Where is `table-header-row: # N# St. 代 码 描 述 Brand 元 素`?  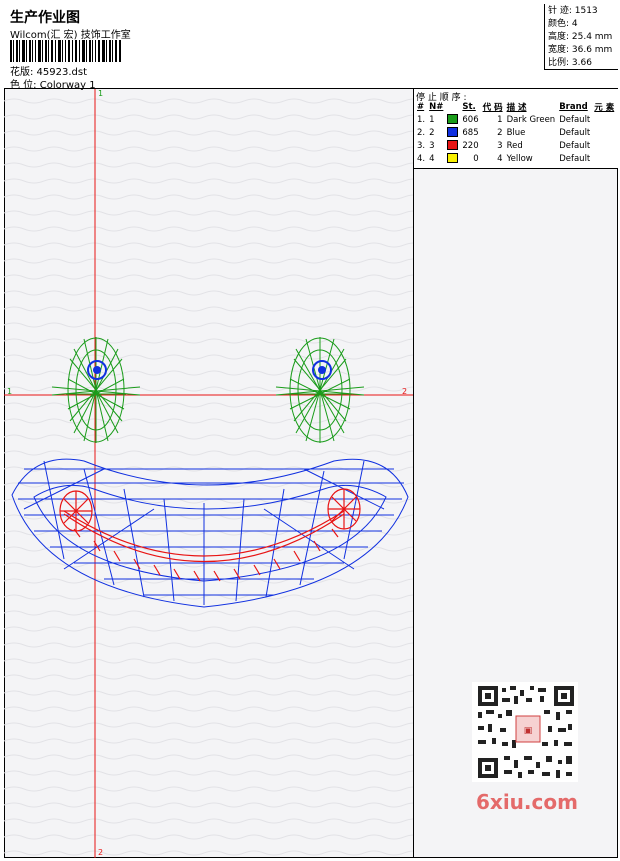 table-header-row: # N# St. 代 码 描 述 Brand 元 素 is located at coordinates (515, 106).